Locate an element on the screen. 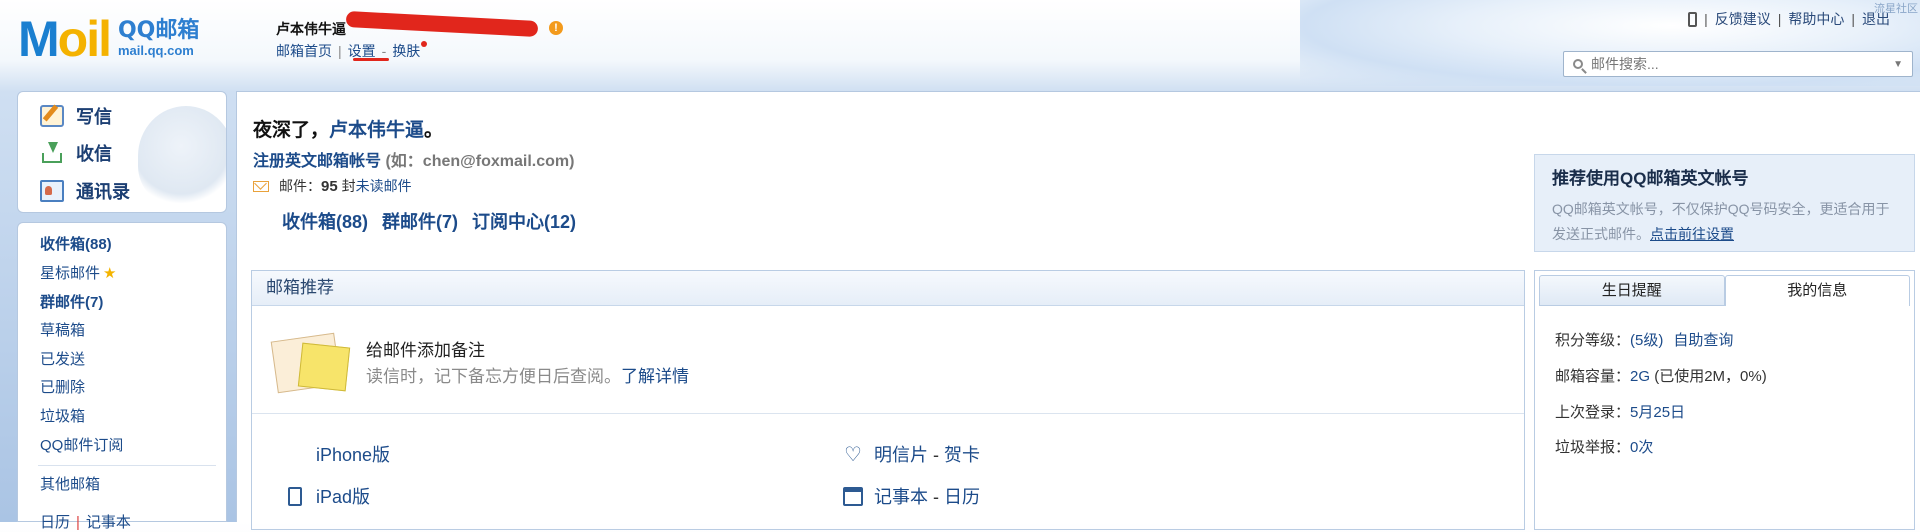 This screenshot has width=1920, height=532. folder-sent: 已发送 is located at coordinates (62, 358).